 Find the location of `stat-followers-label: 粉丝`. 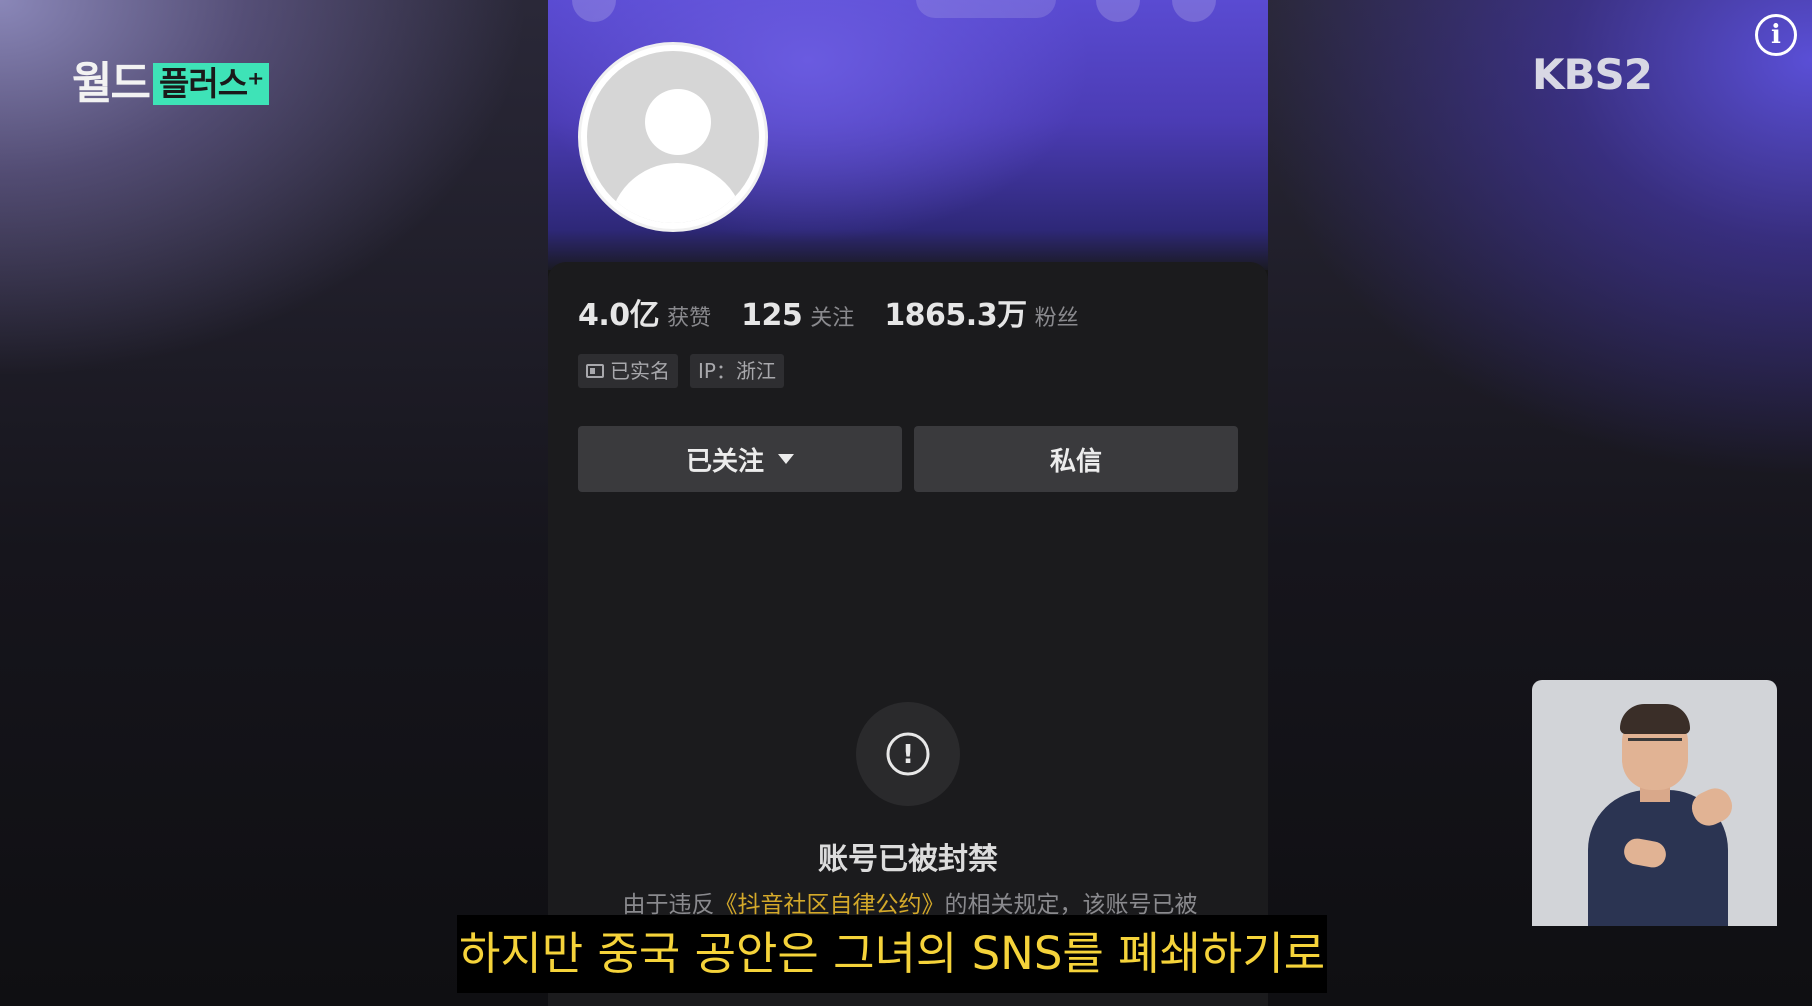

stat-followers-label: 粉丝 is located at coordinates (1056, 318).